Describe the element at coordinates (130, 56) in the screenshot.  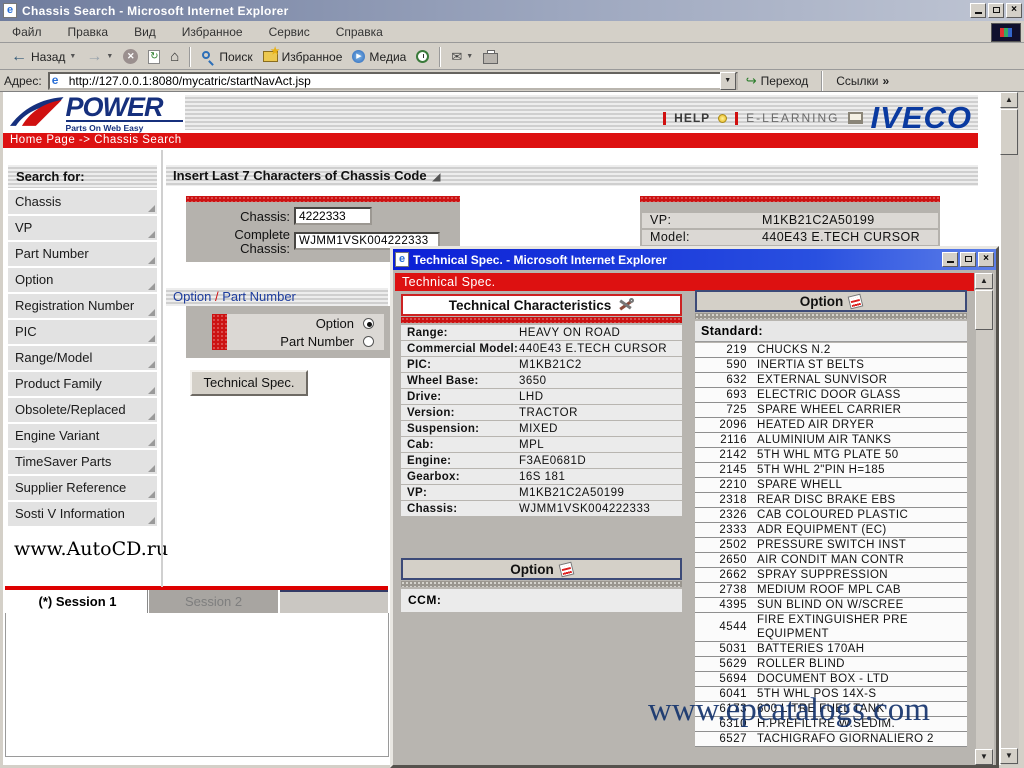
I see `stop-button: ✕` at that location.